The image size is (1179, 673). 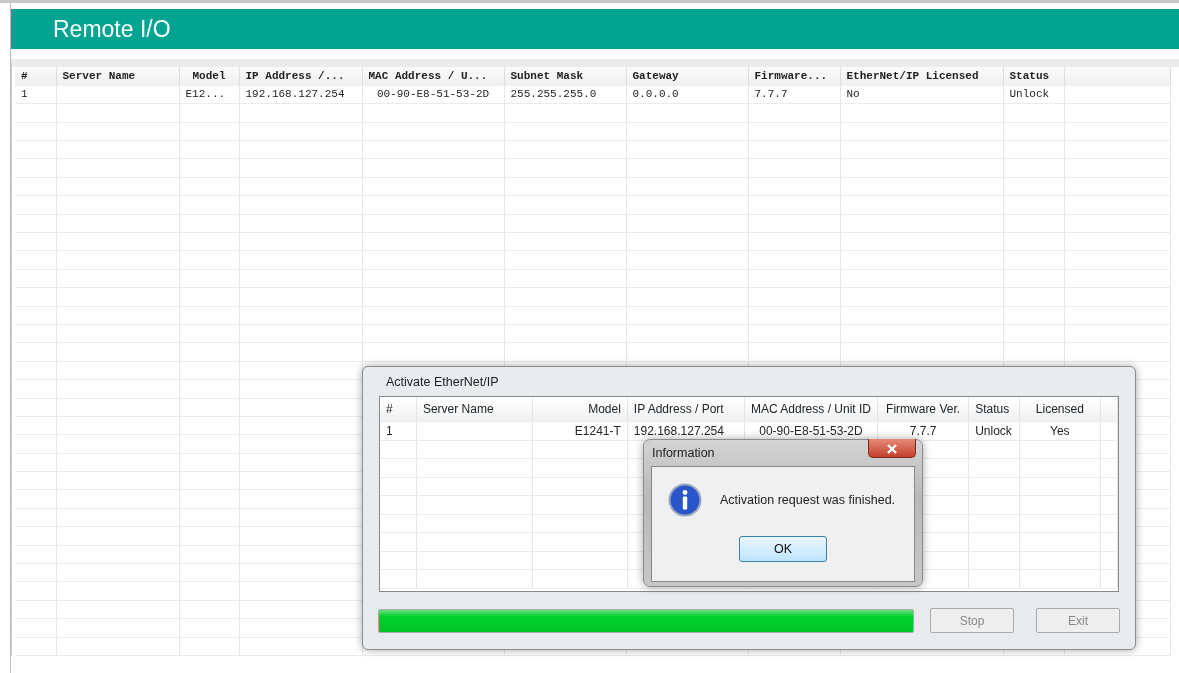 What do you see at coordinates (683, 453) in the screenshot?
I see `dialog-title: Information` at bounding box center [683, 453].